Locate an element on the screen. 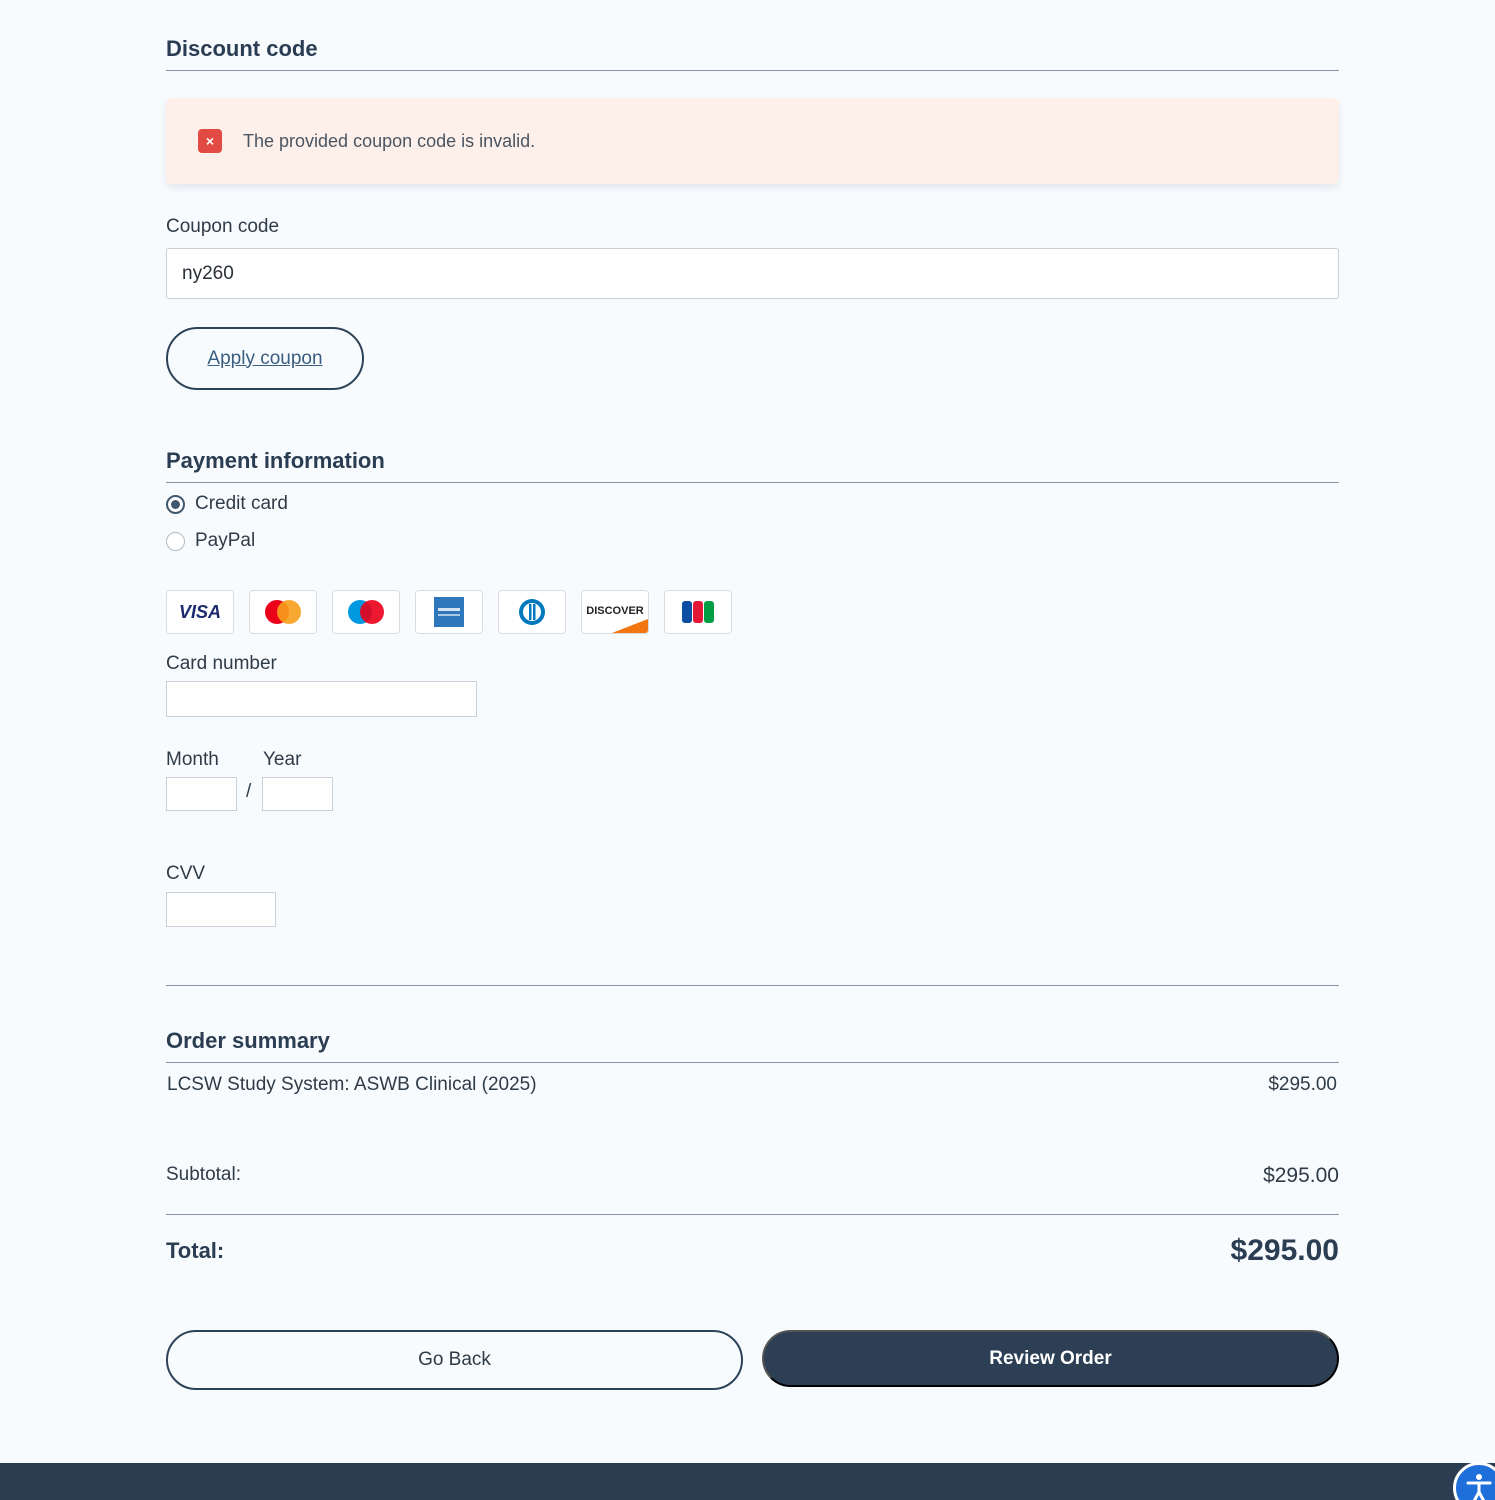 This screenshot has width=1495, height=1500. payment-information-heading: Payment information is located at coordinates (752, 465).